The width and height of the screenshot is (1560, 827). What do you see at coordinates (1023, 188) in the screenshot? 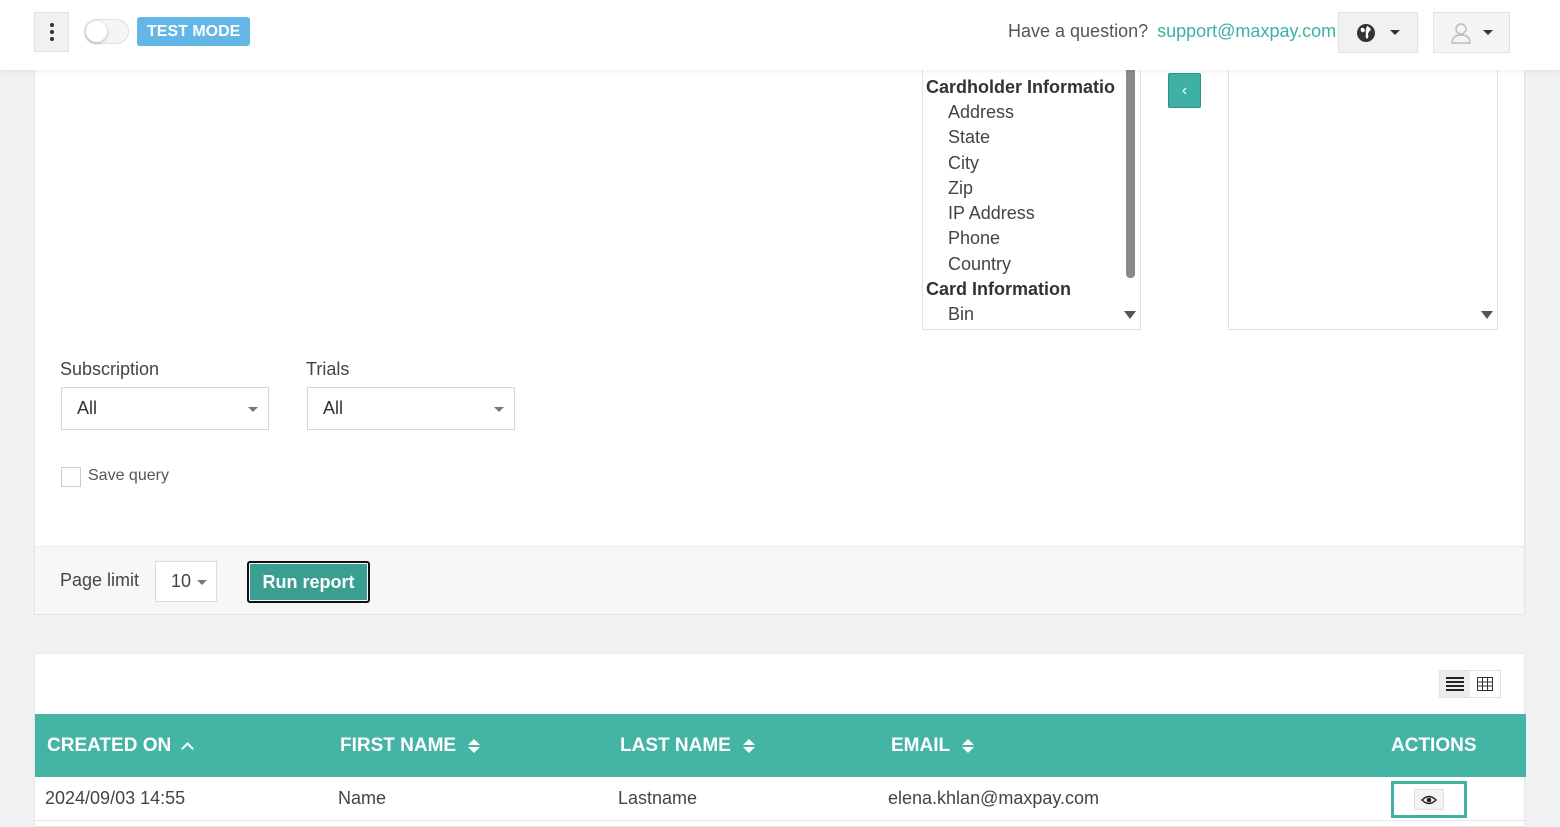
I see `field-option: Zip` at bounding box center [1023, 188].